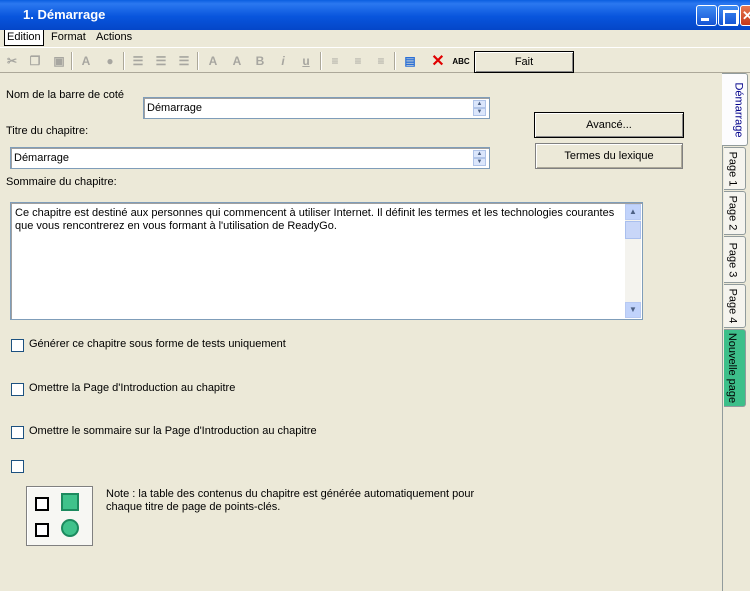 The image size is (750, 591). I want to click on numbered-list-icon: ☰, so click(161, 61).